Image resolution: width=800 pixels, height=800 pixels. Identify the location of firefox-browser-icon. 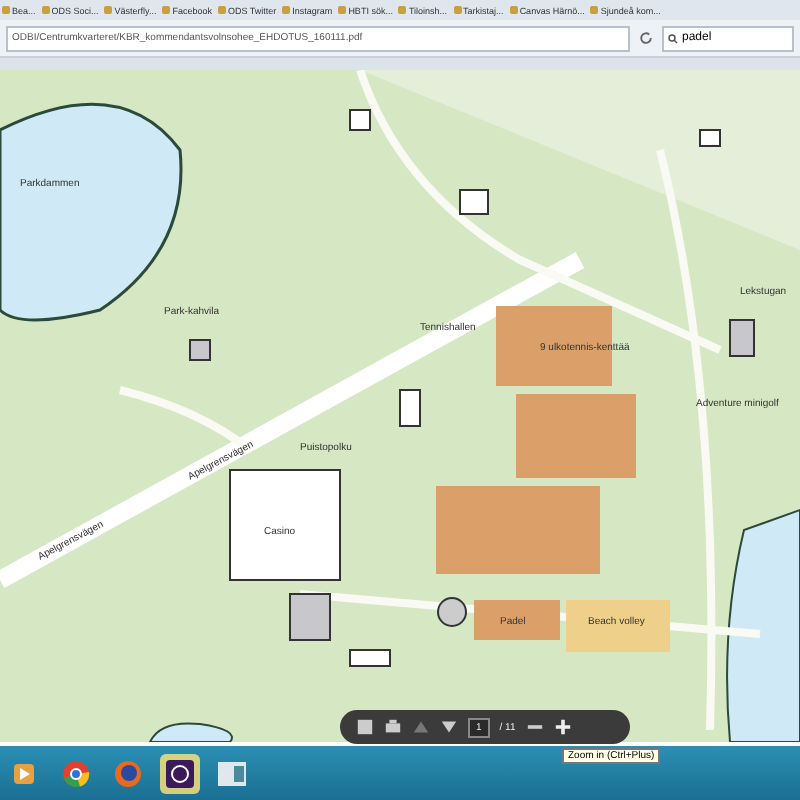
(128, 773).